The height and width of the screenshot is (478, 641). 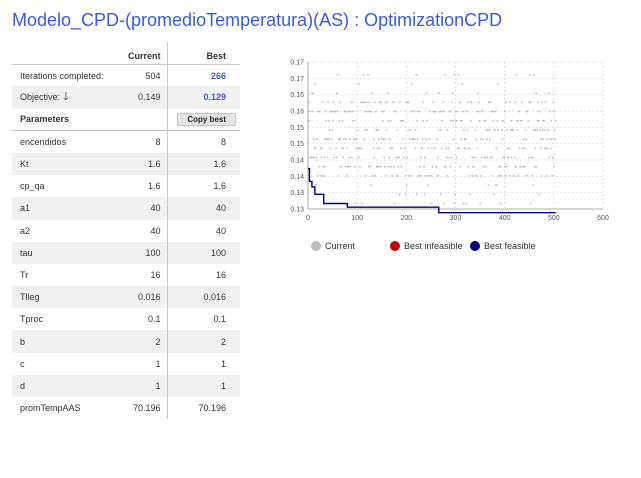 What do you see at coordinates (308, 218) in the screenshot?
I see `x-tick-label: 0` at bounding box center [308, 218].